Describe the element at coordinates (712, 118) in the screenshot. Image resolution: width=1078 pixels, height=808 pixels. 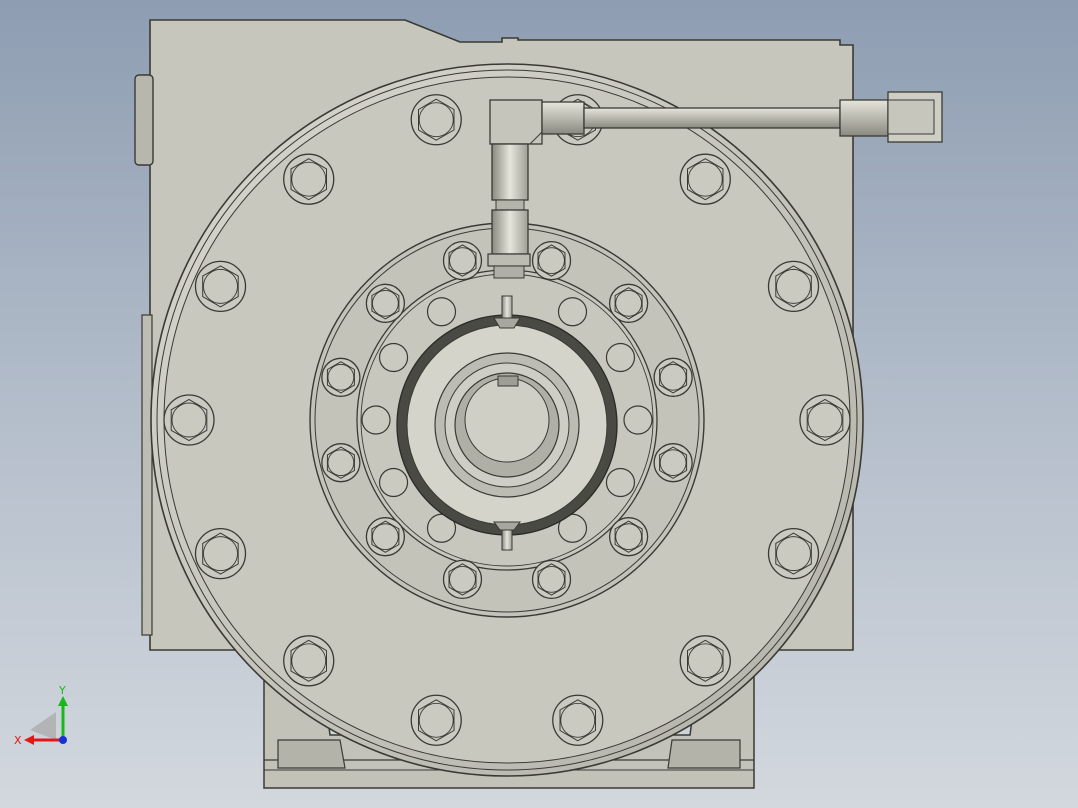
I see `horizontal-pipe` at that location.